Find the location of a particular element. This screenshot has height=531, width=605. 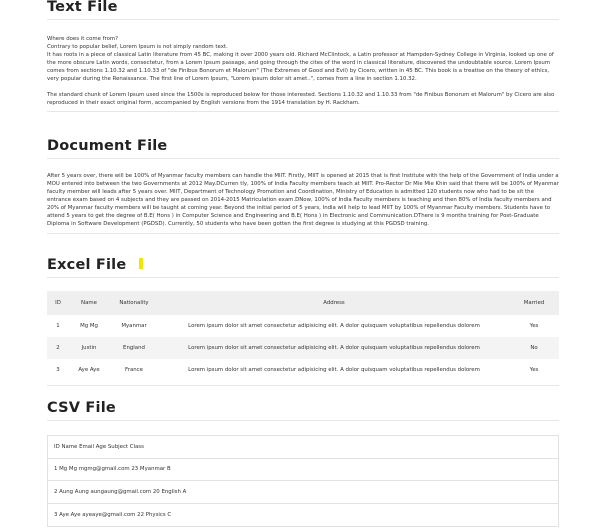

column-header: Name is located at coordinates (89, 303).